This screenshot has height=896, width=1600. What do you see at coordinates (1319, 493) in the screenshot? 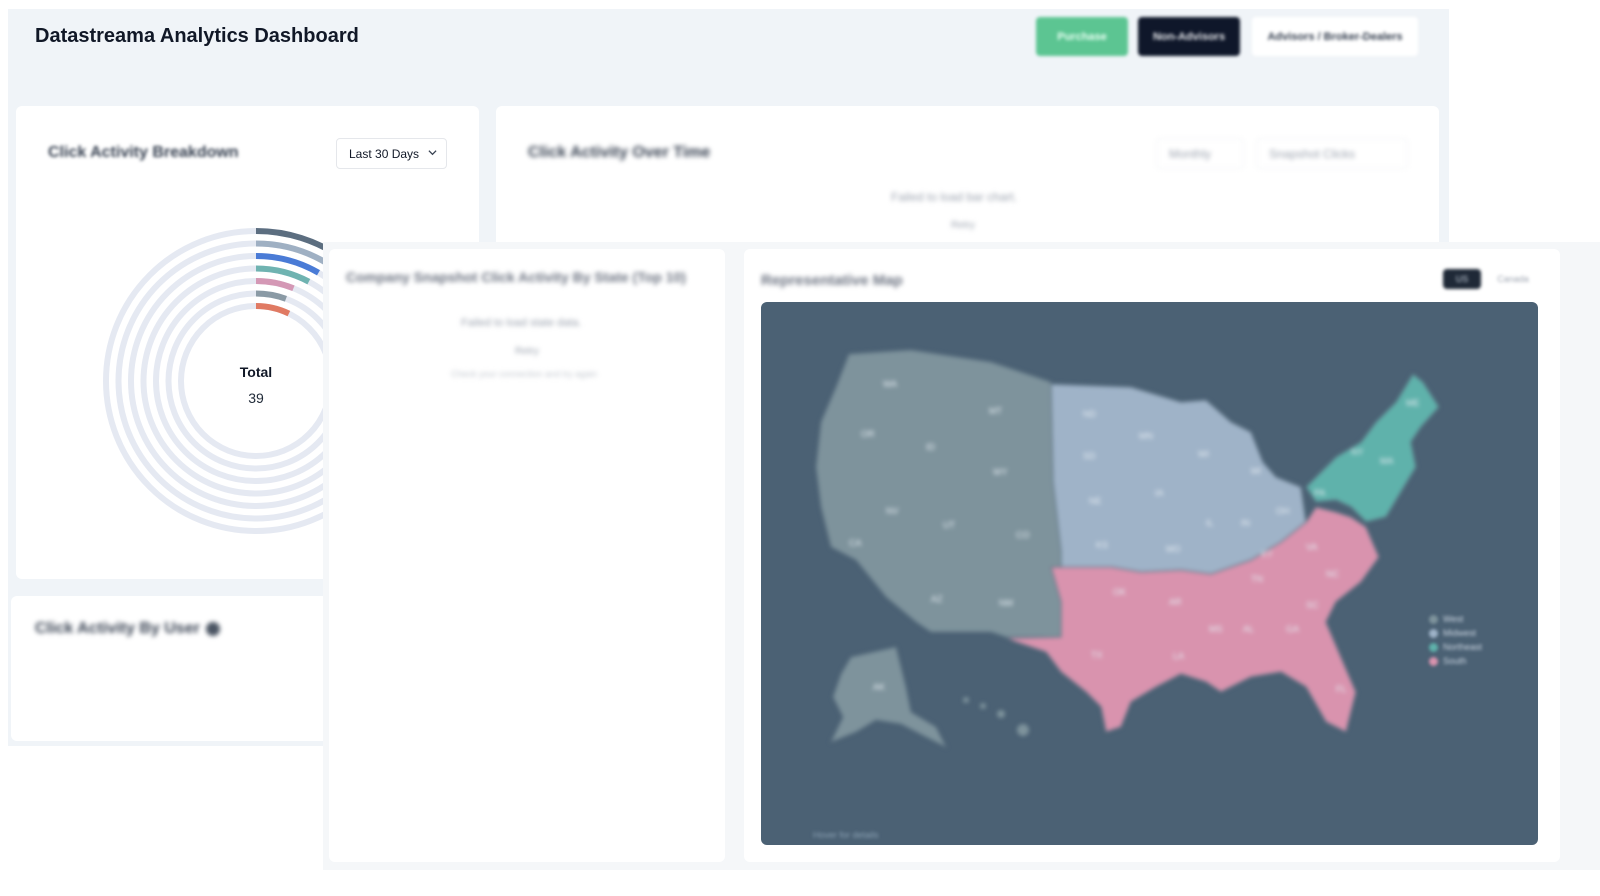
I see `svg-text: PA` at bounding box center [1319, 493].